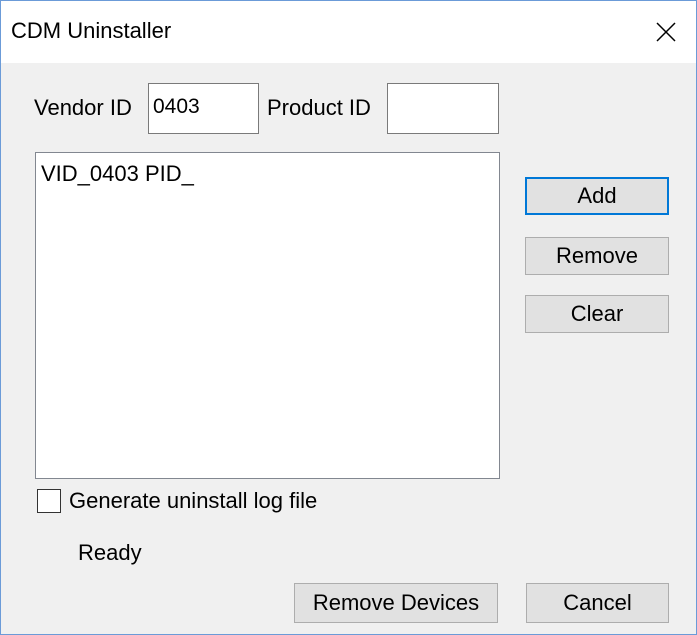  Describe the element at coordinates (319, 107) in the screenshot. I see `product-id-label: Product ID` at that location.